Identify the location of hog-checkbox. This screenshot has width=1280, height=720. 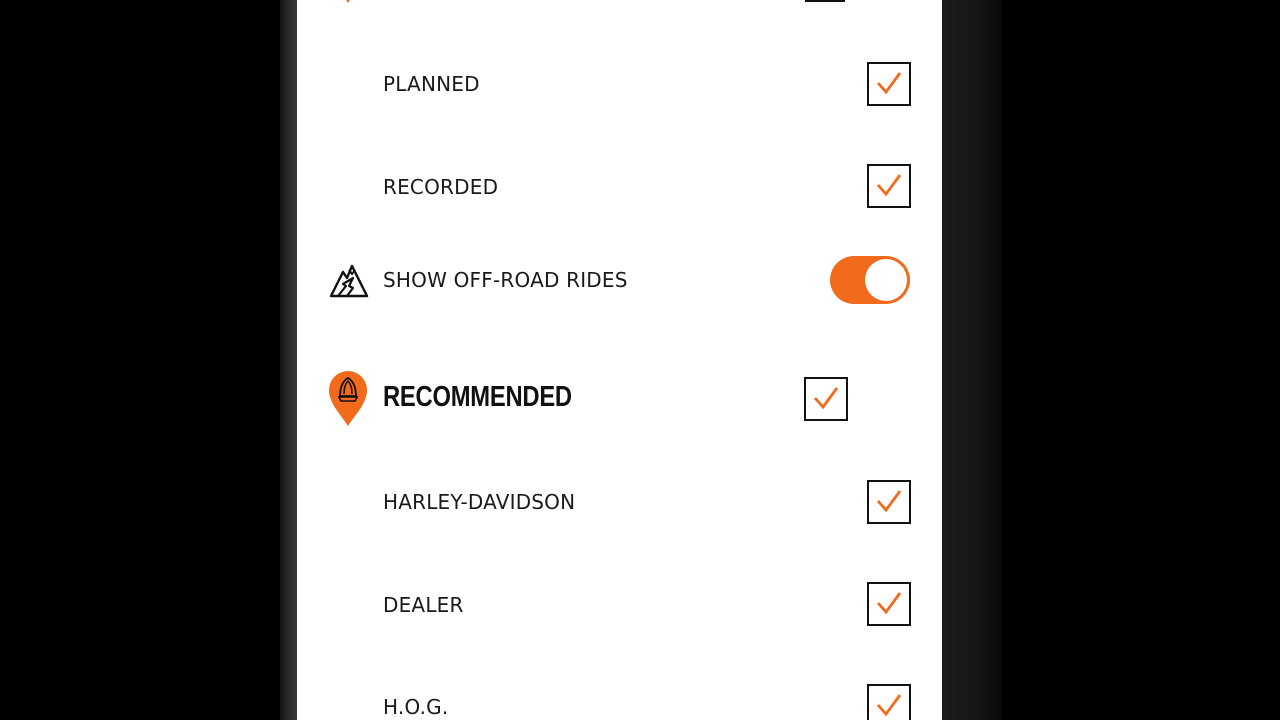
(889, 702).